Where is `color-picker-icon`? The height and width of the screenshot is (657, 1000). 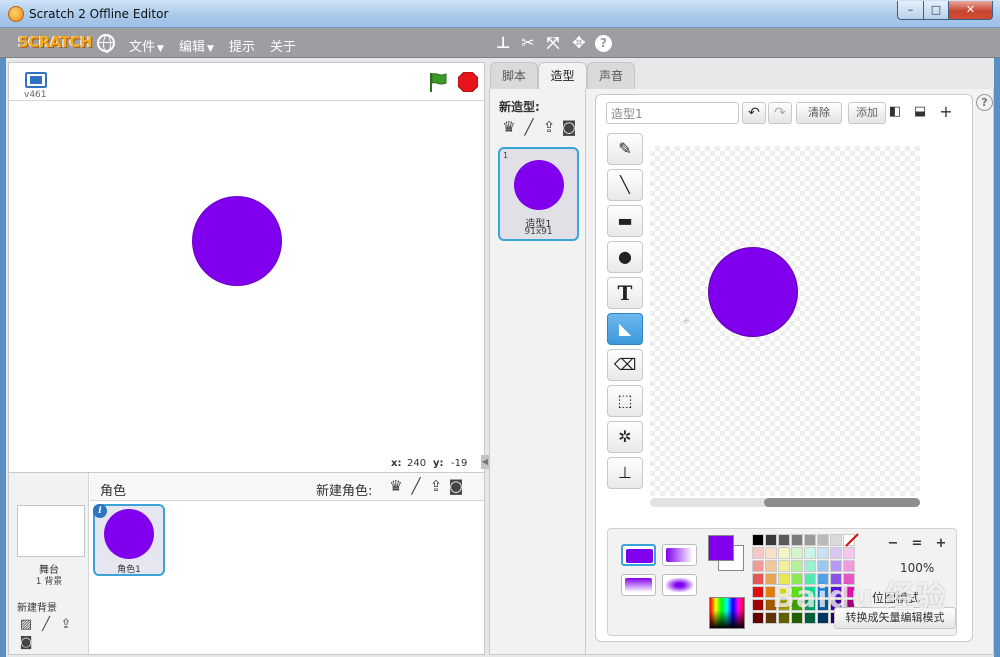 color-picker-icon is located at coordinates (727, 613).